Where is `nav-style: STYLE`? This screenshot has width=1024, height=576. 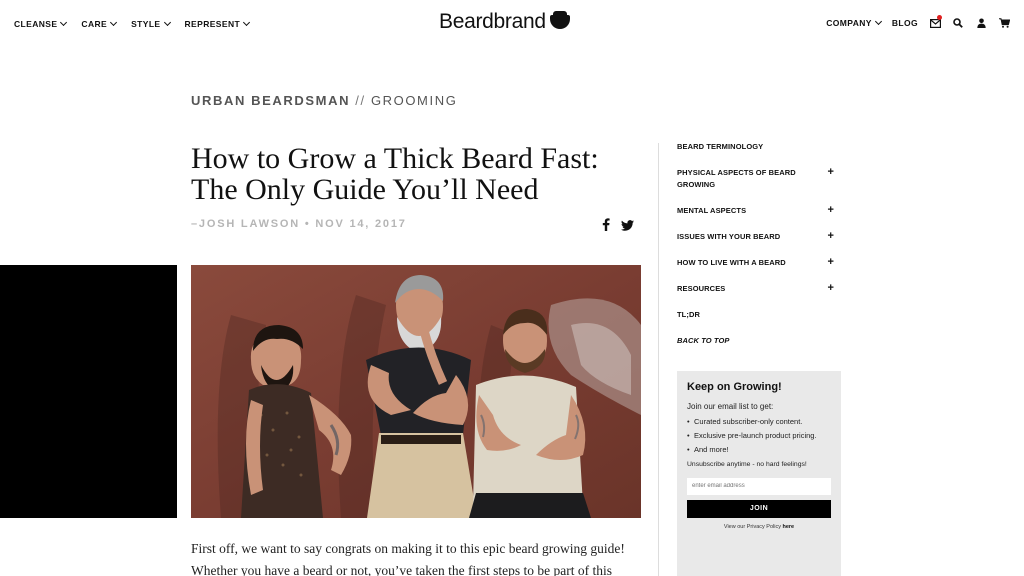 nav-style: STYLE is located at coordinates (151, 23).